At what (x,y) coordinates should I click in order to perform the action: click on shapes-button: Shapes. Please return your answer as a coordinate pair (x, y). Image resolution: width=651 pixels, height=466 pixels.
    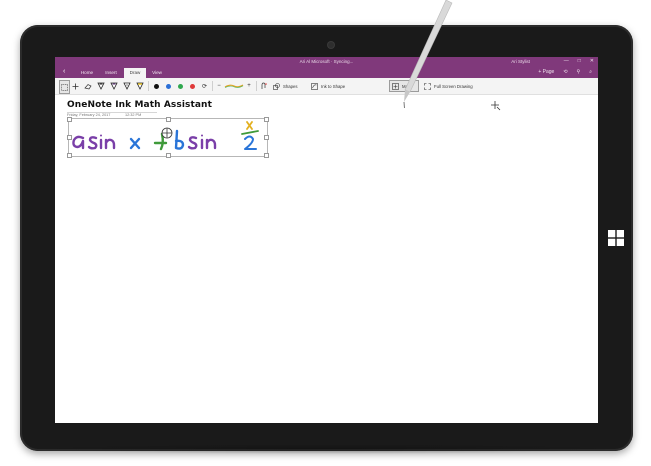
    Looking at the image, I should click on (288, 86).